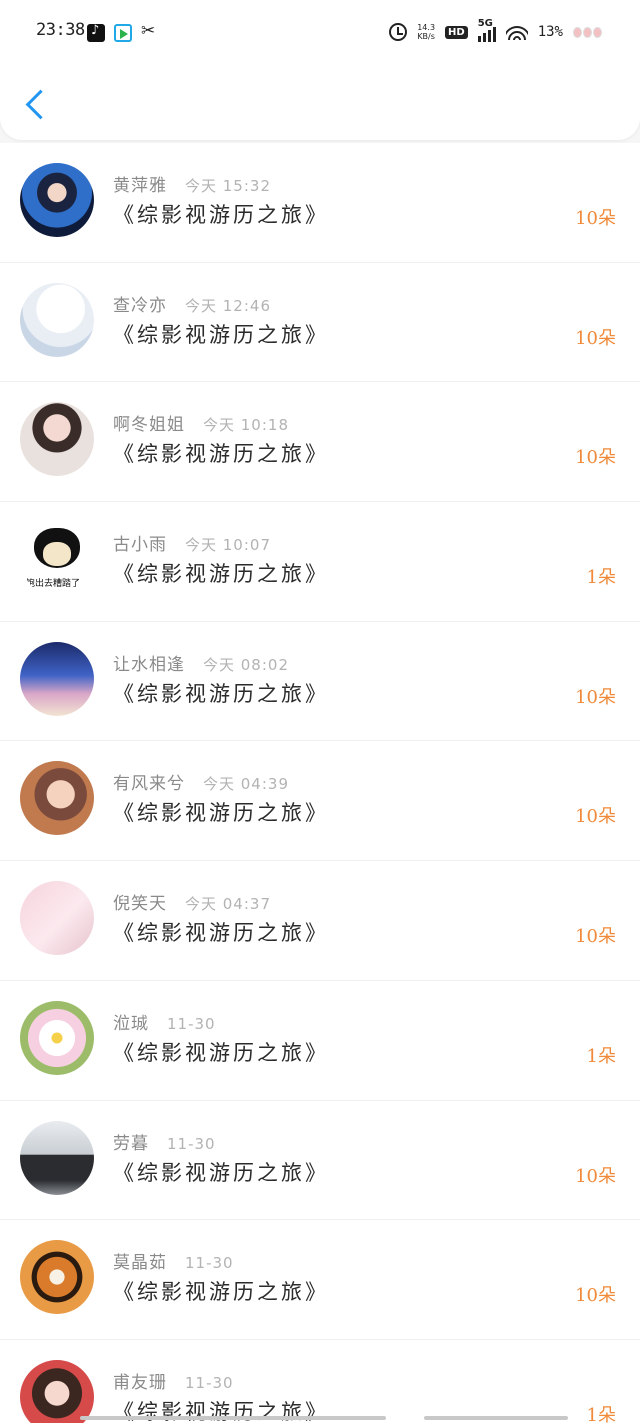 This screenshot has height=1423, width=640. I want to click on notification-dots-icon, so click(587, 32).